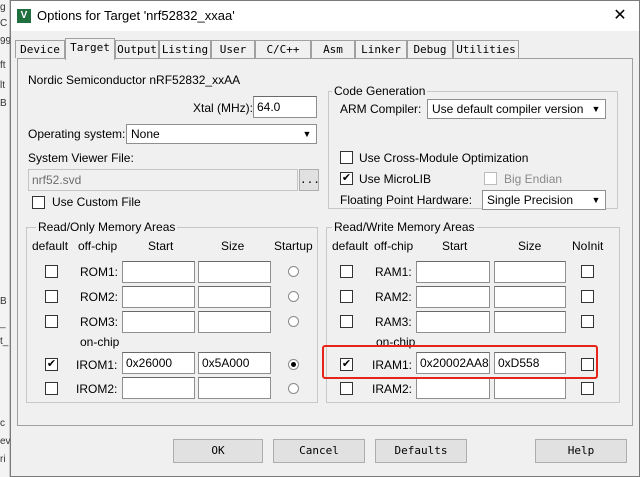 This screenshot has width=640, height=477. What do you see at coordinates (158, 297) in the screenshot?
I see `rom2-start-input` at bounding box center [158, 297].